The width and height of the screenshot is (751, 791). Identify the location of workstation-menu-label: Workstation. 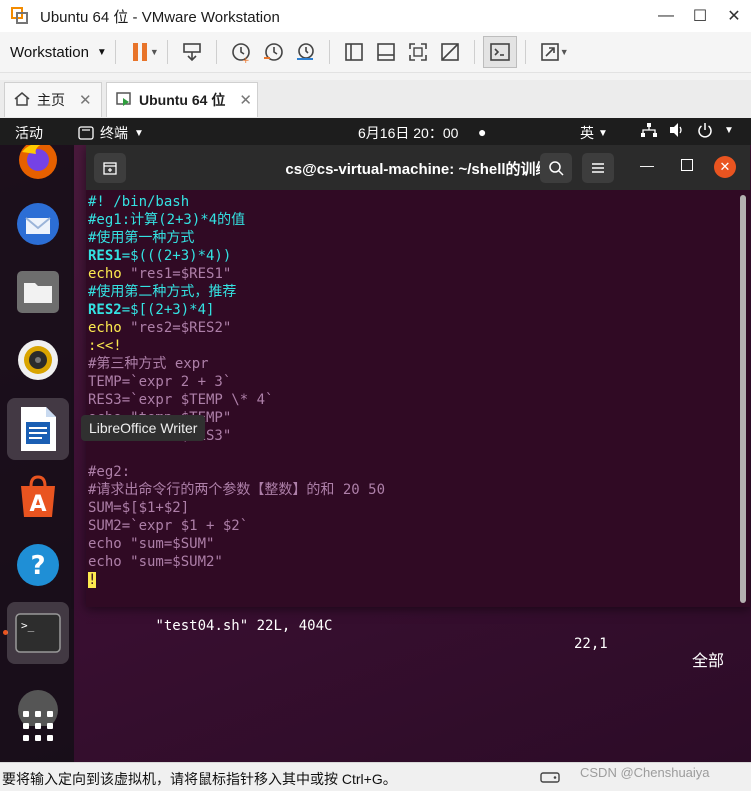
(49, 52).